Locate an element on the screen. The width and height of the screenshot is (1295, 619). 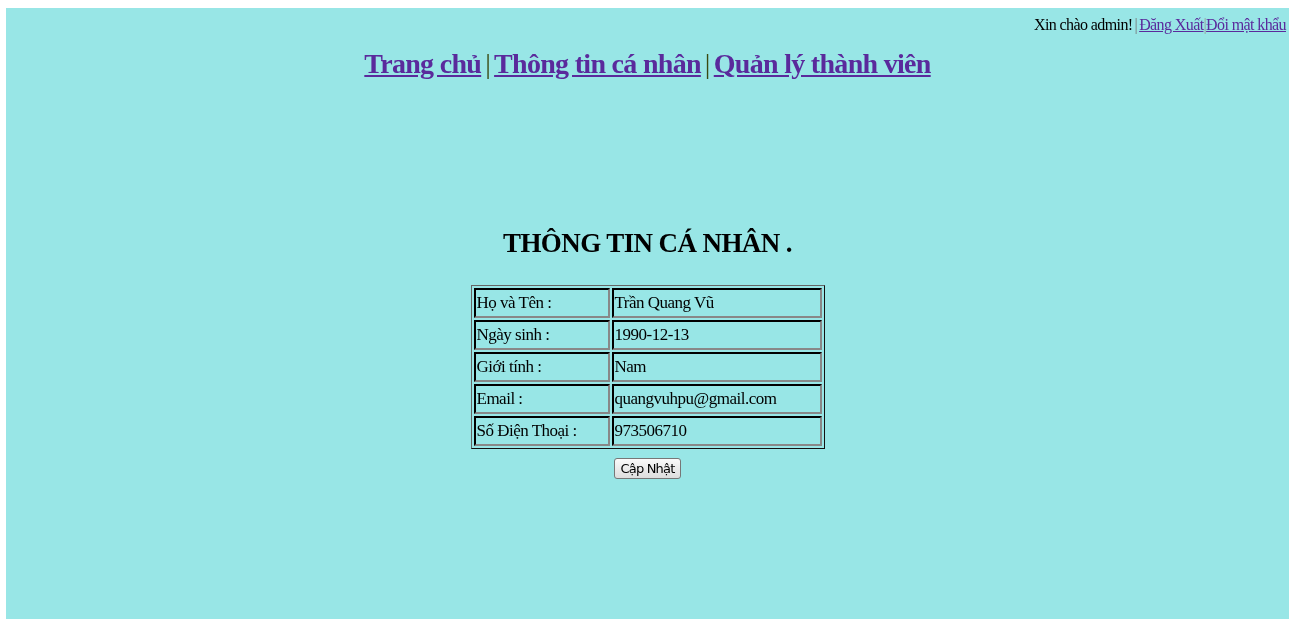
update-button: Cập Nhật is located at coordinates (647, 468).